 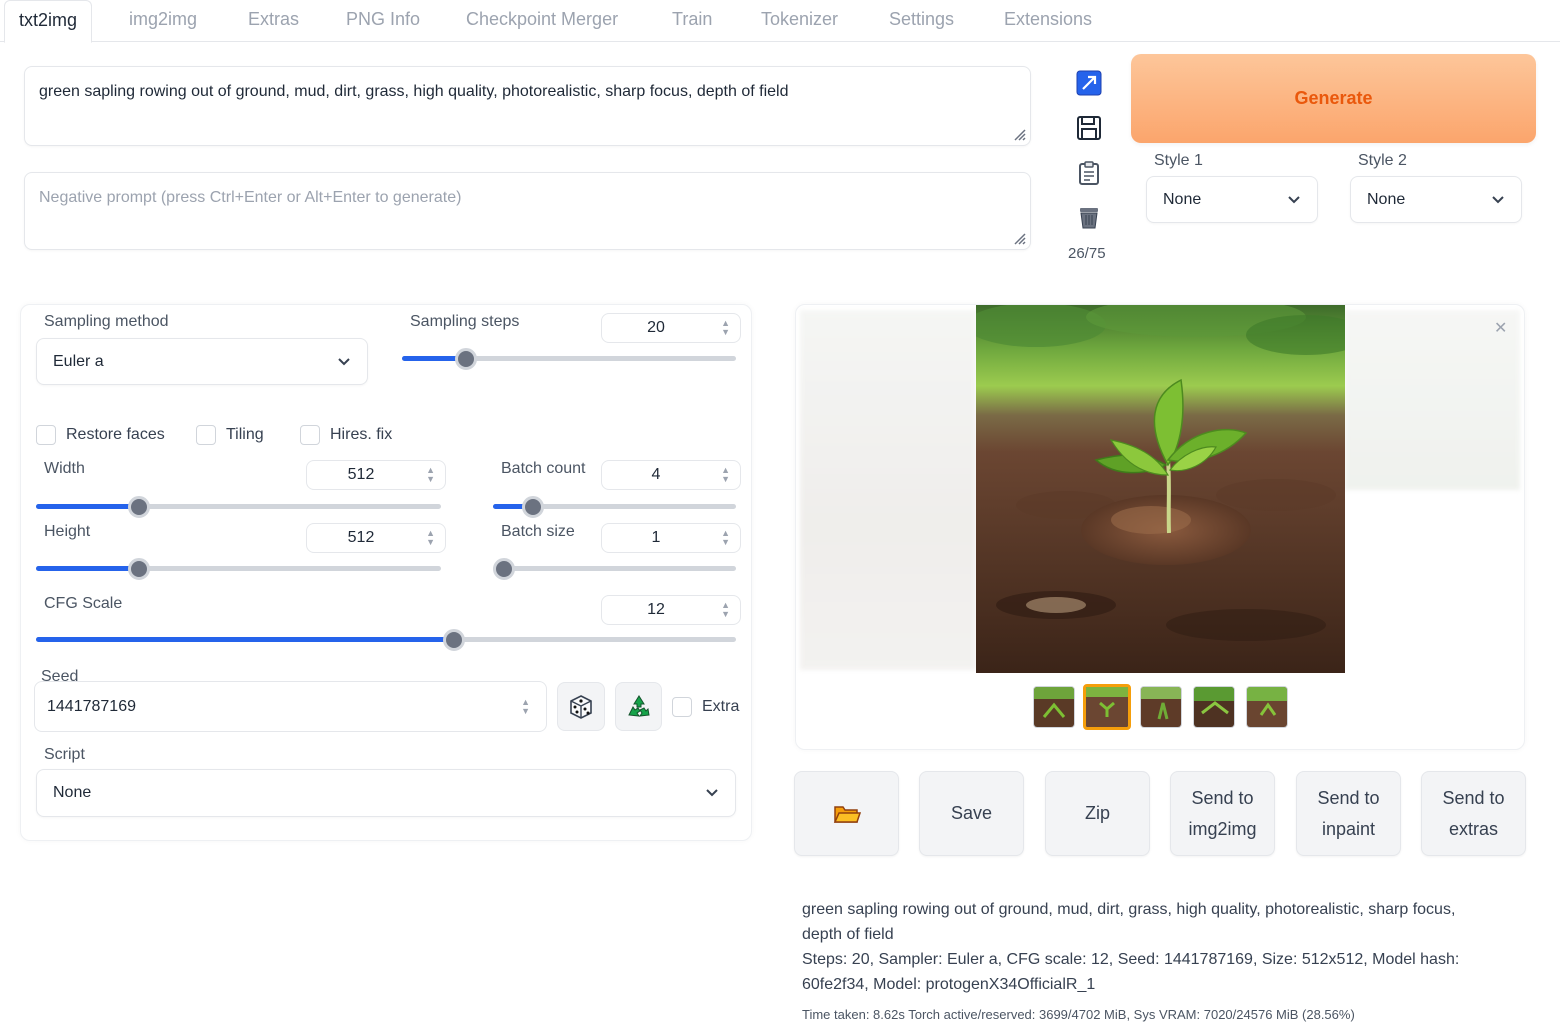 What do you see at coordinates (1232, 199) in the screenshot?
I see `style1-select: None` at bounding box center [1232, 199].